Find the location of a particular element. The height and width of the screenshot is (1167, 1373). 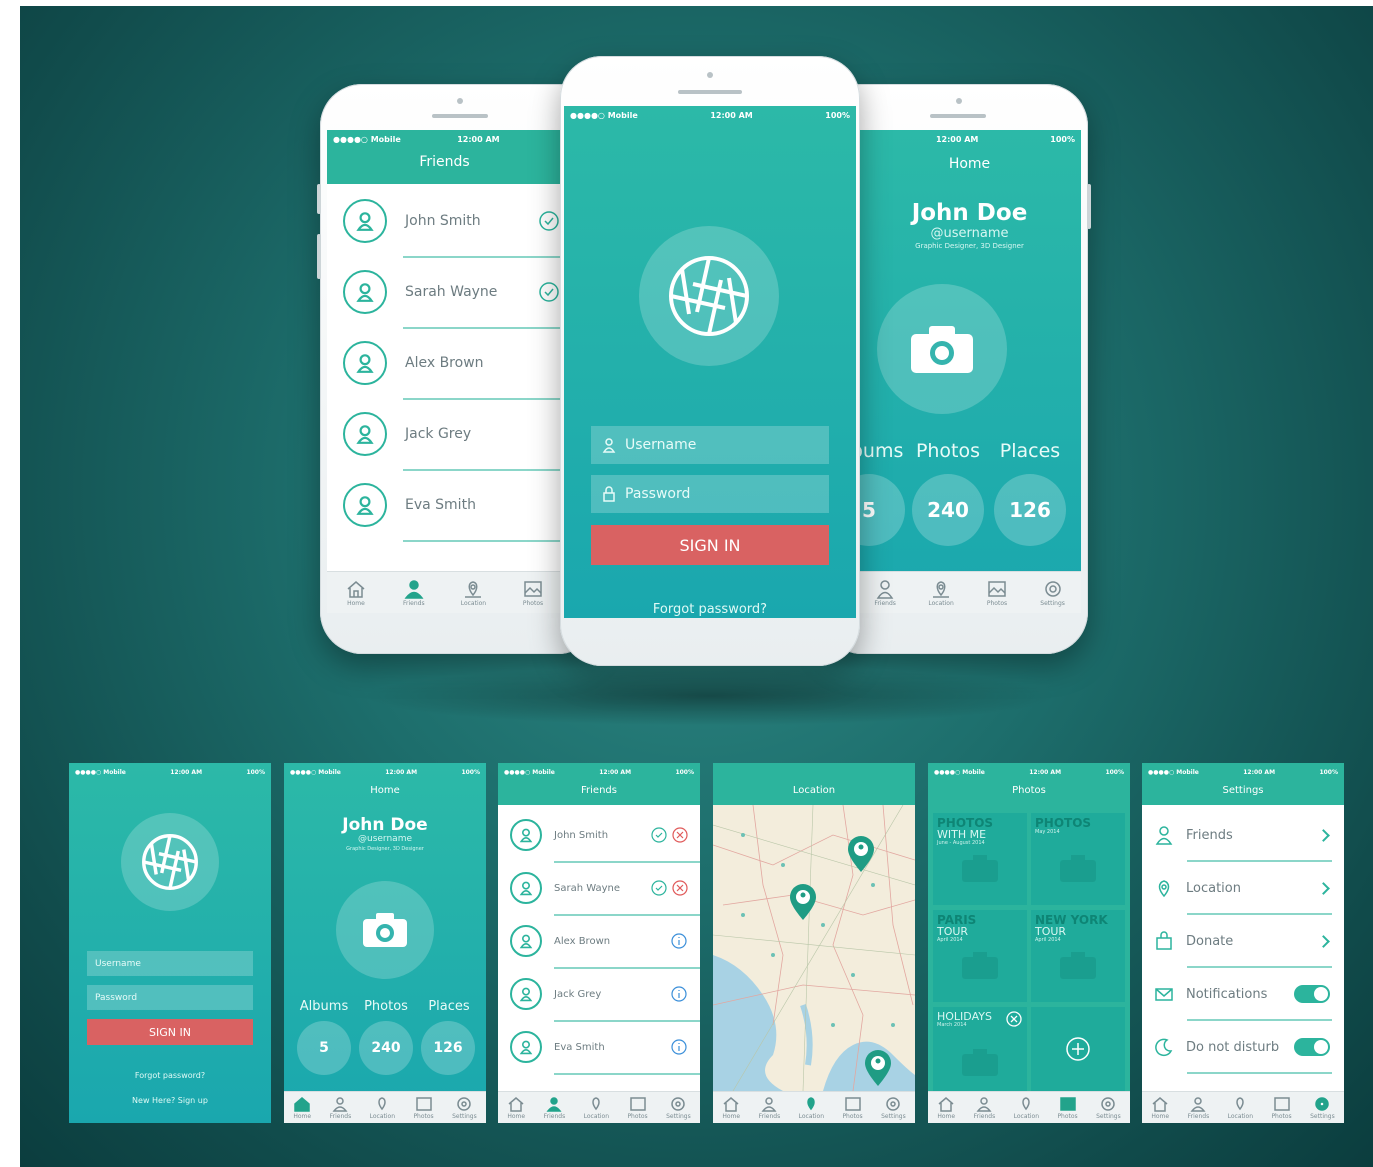

settings-donate-row: Donate is located at coordinates (1243, 941).